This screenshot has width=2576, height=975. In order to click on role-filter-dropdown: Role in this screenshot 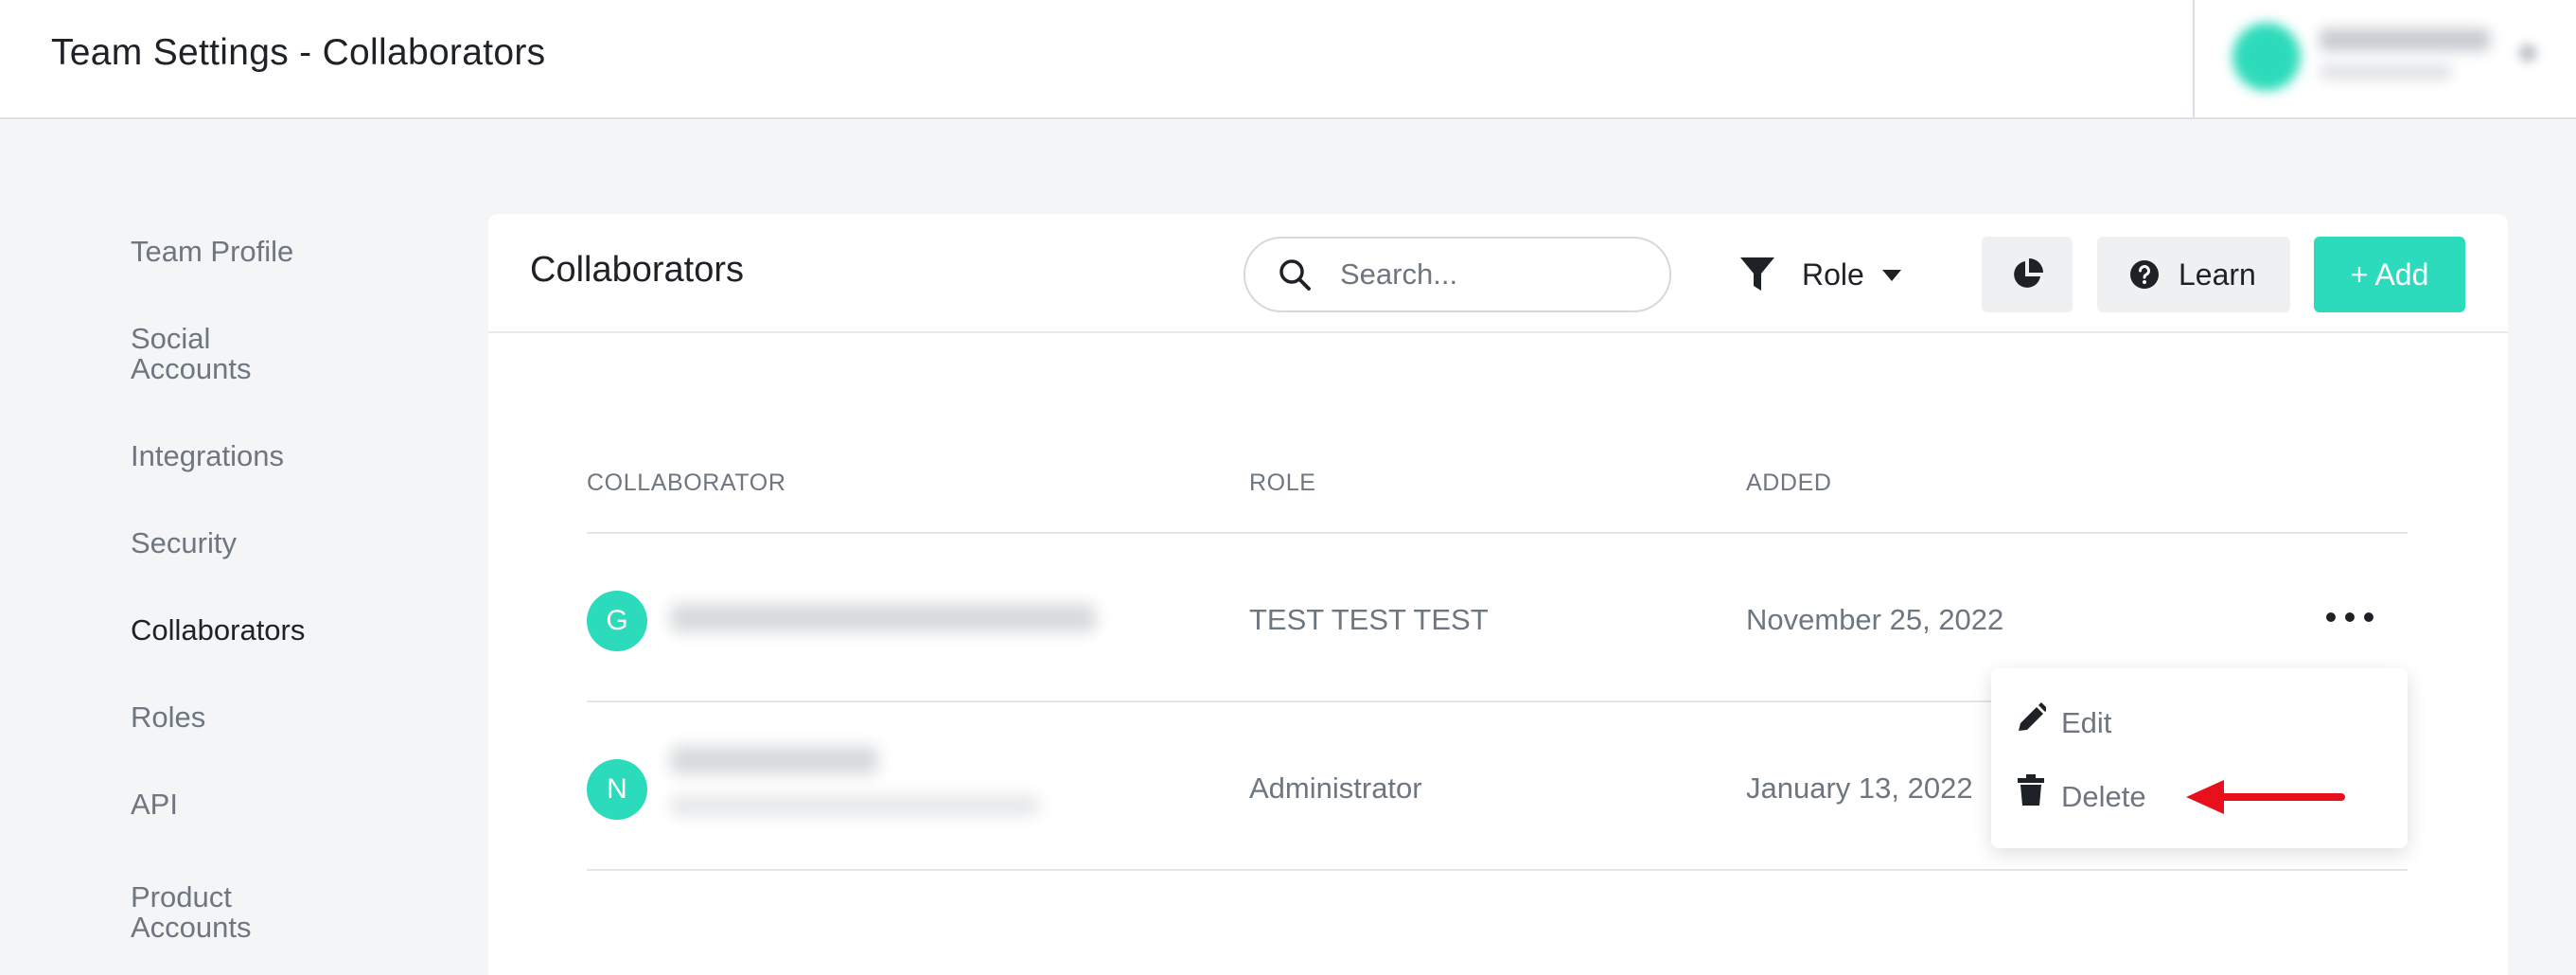, I will do `click(1815, 274)`.